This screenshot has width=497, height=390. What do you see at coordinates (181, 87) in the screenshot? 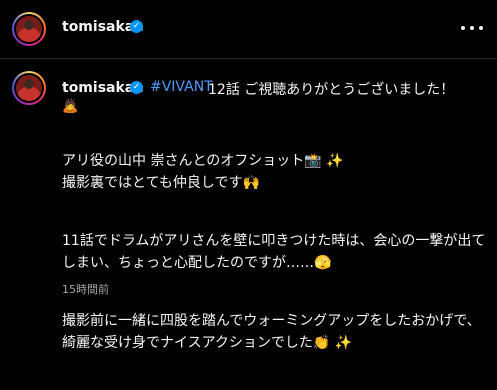
I see `hashtag-link: #VIVANT` at bounding box center [181, 87].